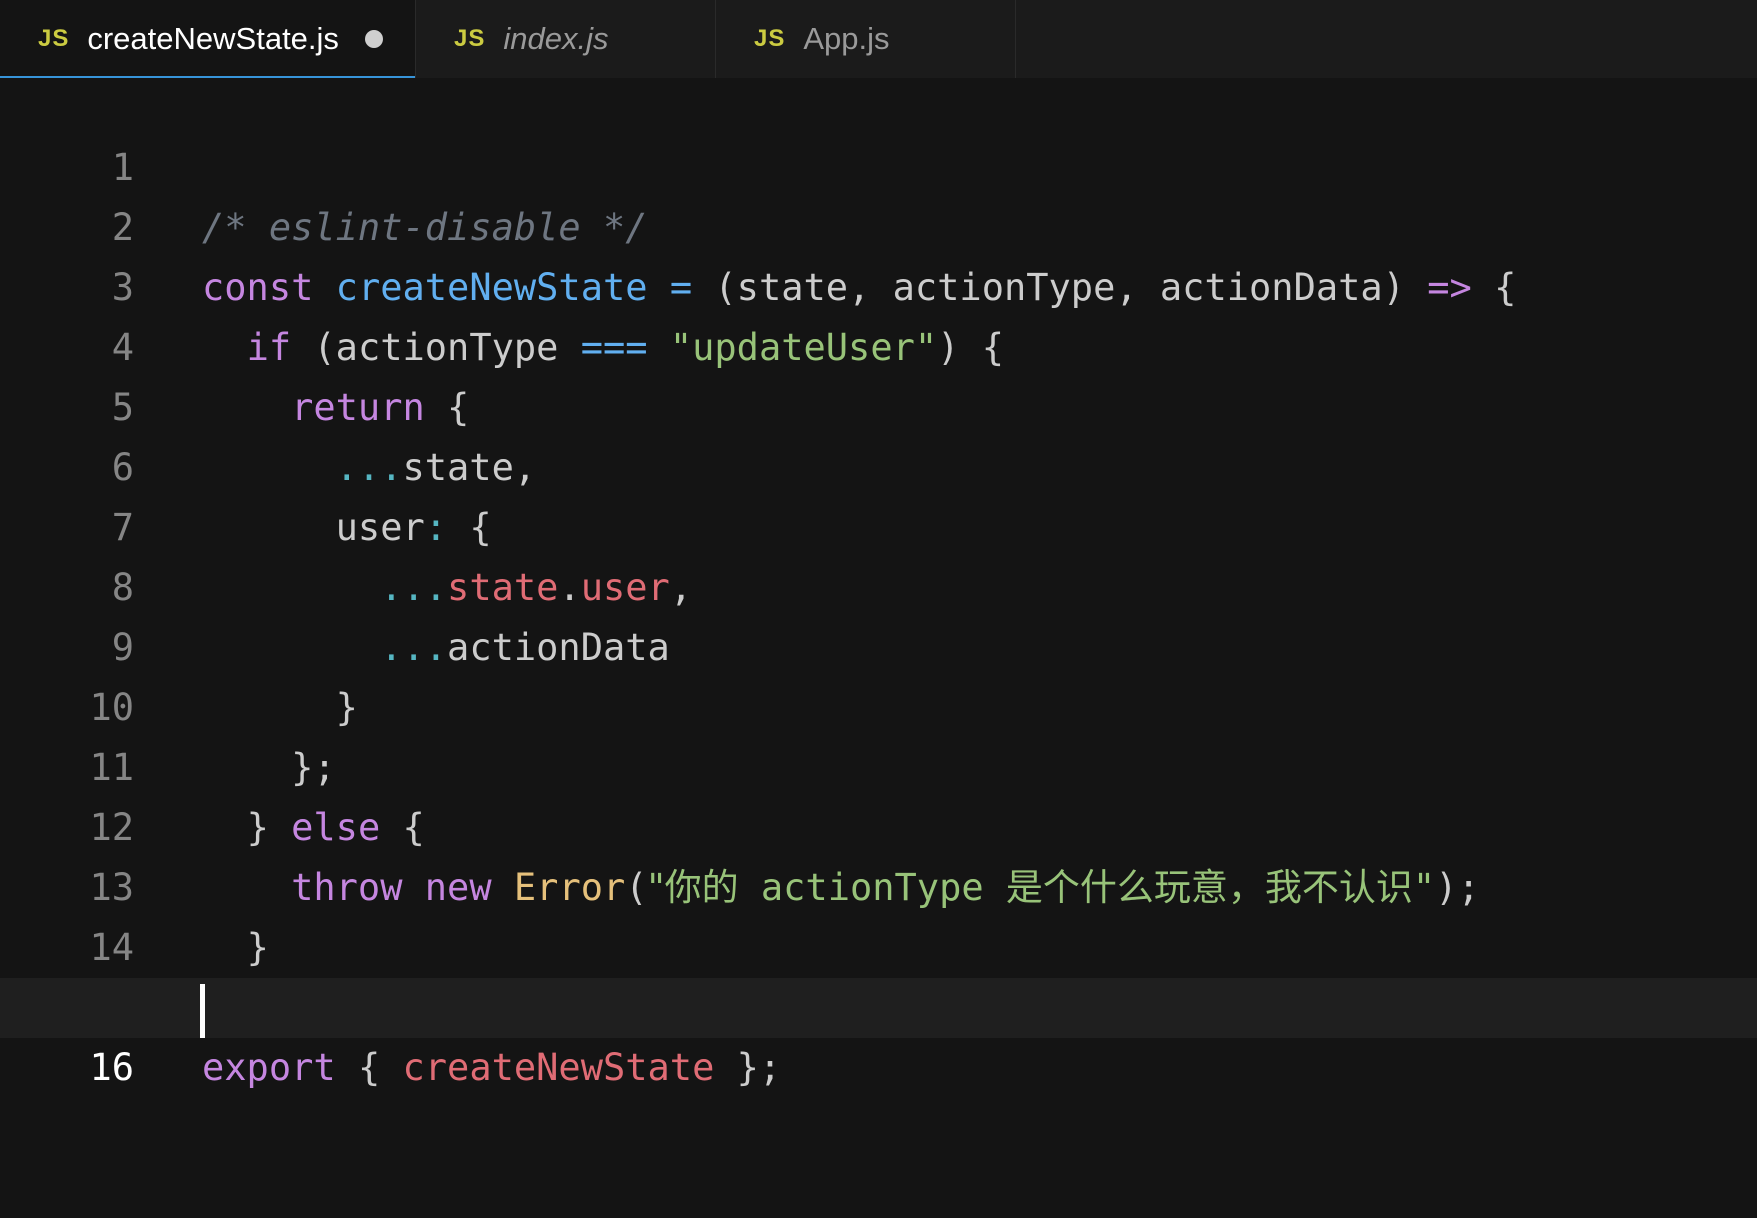 This screenshot has height=1218, width=1757. Describe the element at coordinates (878, 1033) in the screenshot. I see `current-code-line: 16` at that location.